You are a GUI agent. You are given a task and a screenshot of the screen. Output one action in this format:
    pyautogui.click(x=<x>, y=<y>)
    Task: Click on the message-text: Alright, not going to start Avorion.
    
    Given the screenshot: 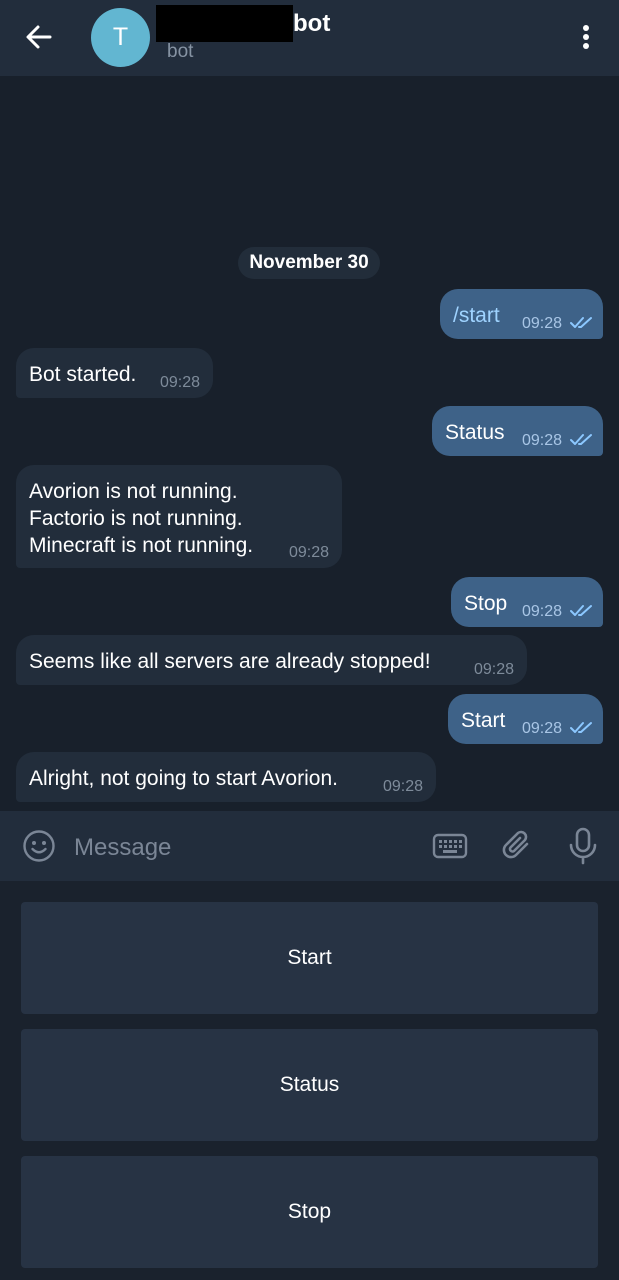 What is the action you would take?
    pyautogui.click(x=183, y=778)
    